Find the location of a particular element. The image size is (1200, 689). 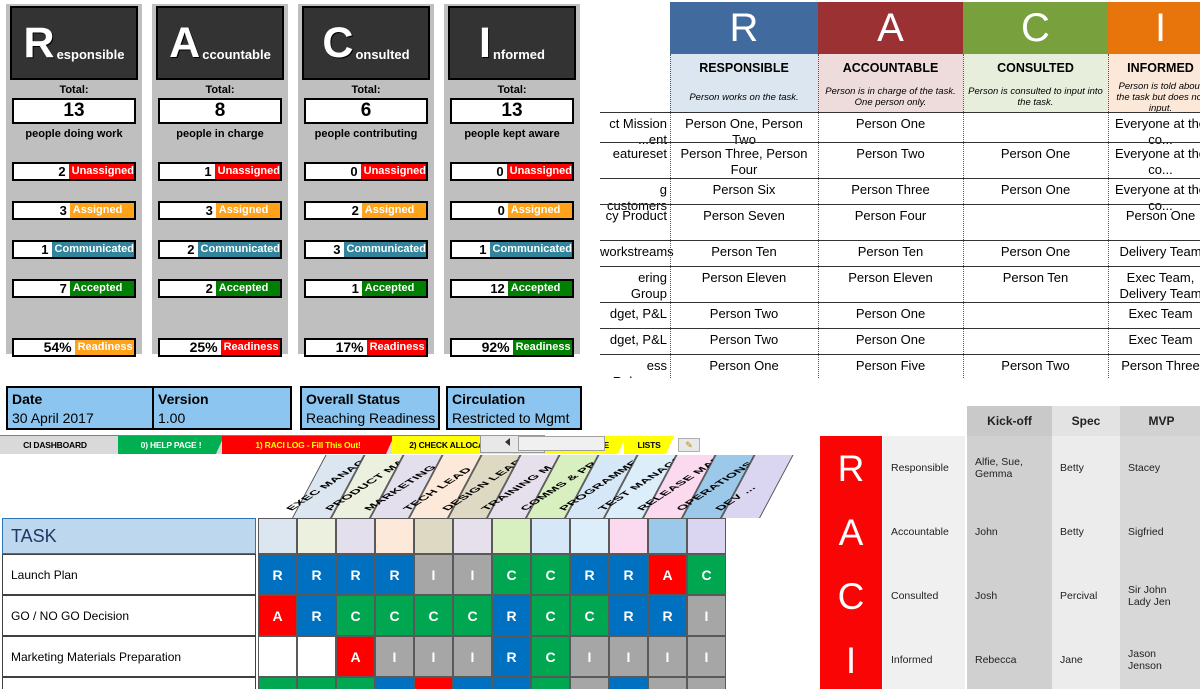

raci-cell-r0c7: C is located at coordinates (550, 574).